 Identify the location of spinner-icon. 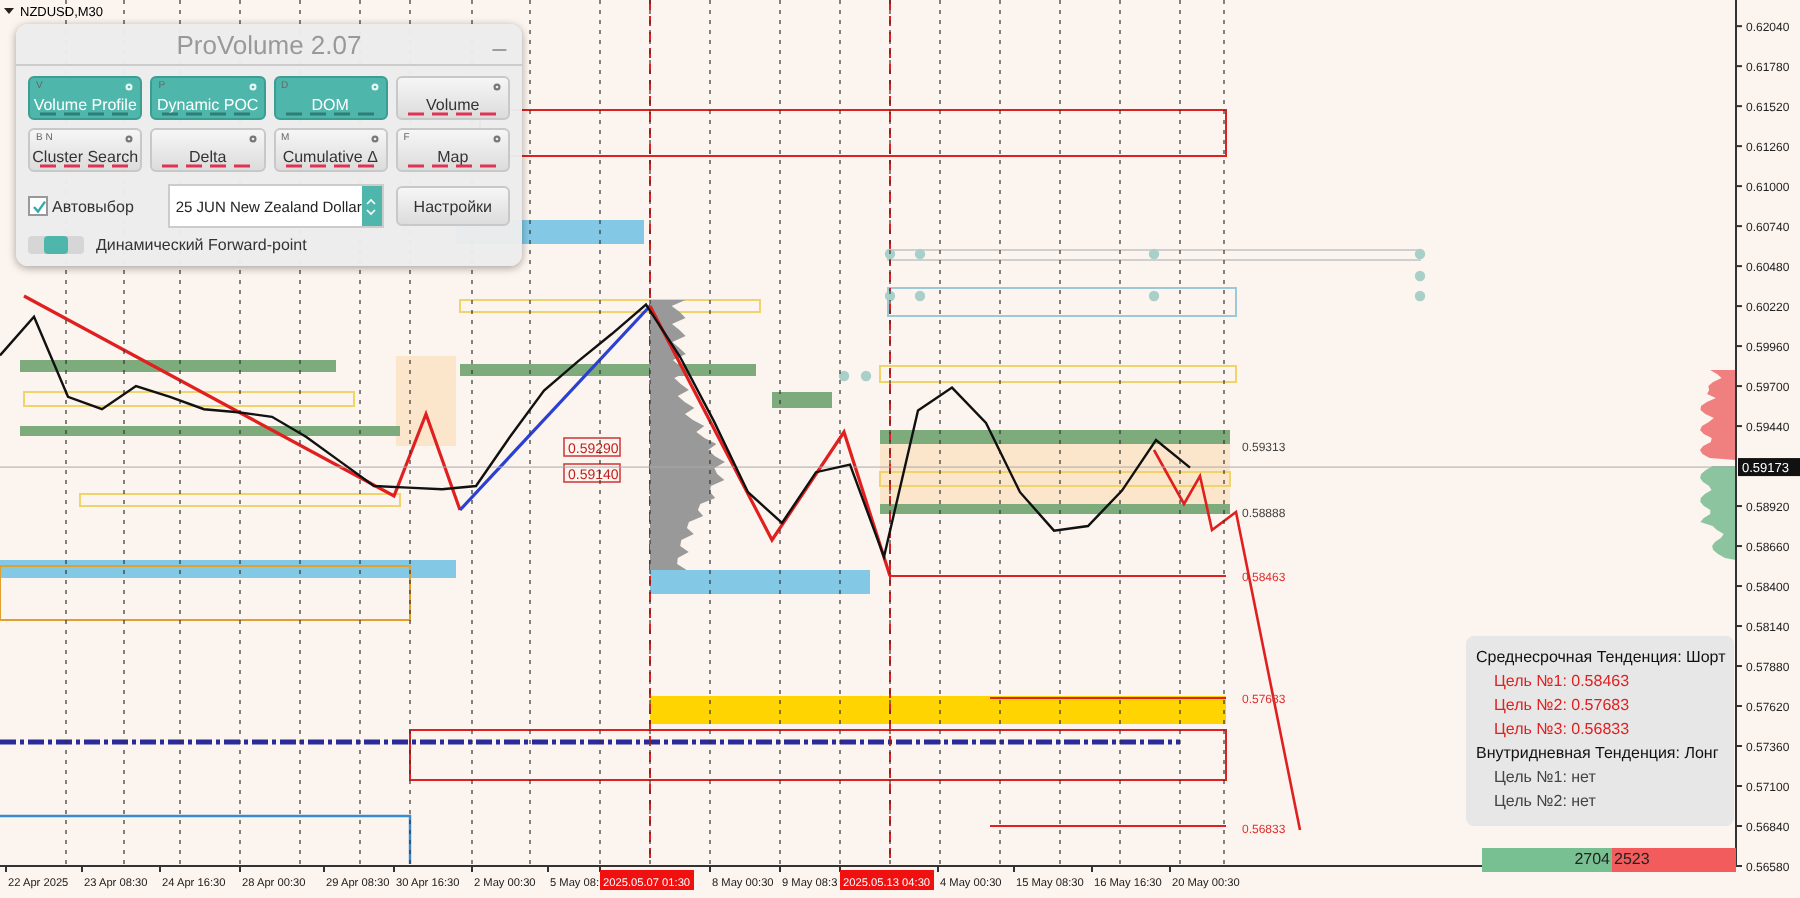
(371, 206).